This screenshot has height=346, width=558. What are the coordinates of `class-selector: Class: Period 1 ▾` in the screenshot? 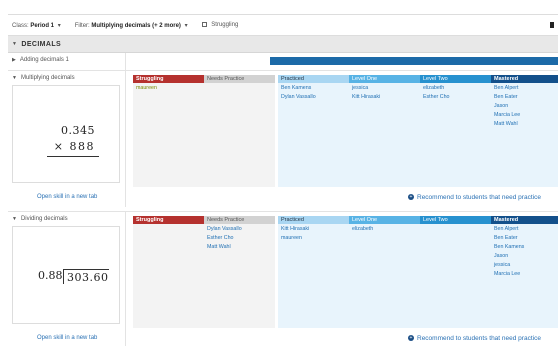 It's located at (36, 25).